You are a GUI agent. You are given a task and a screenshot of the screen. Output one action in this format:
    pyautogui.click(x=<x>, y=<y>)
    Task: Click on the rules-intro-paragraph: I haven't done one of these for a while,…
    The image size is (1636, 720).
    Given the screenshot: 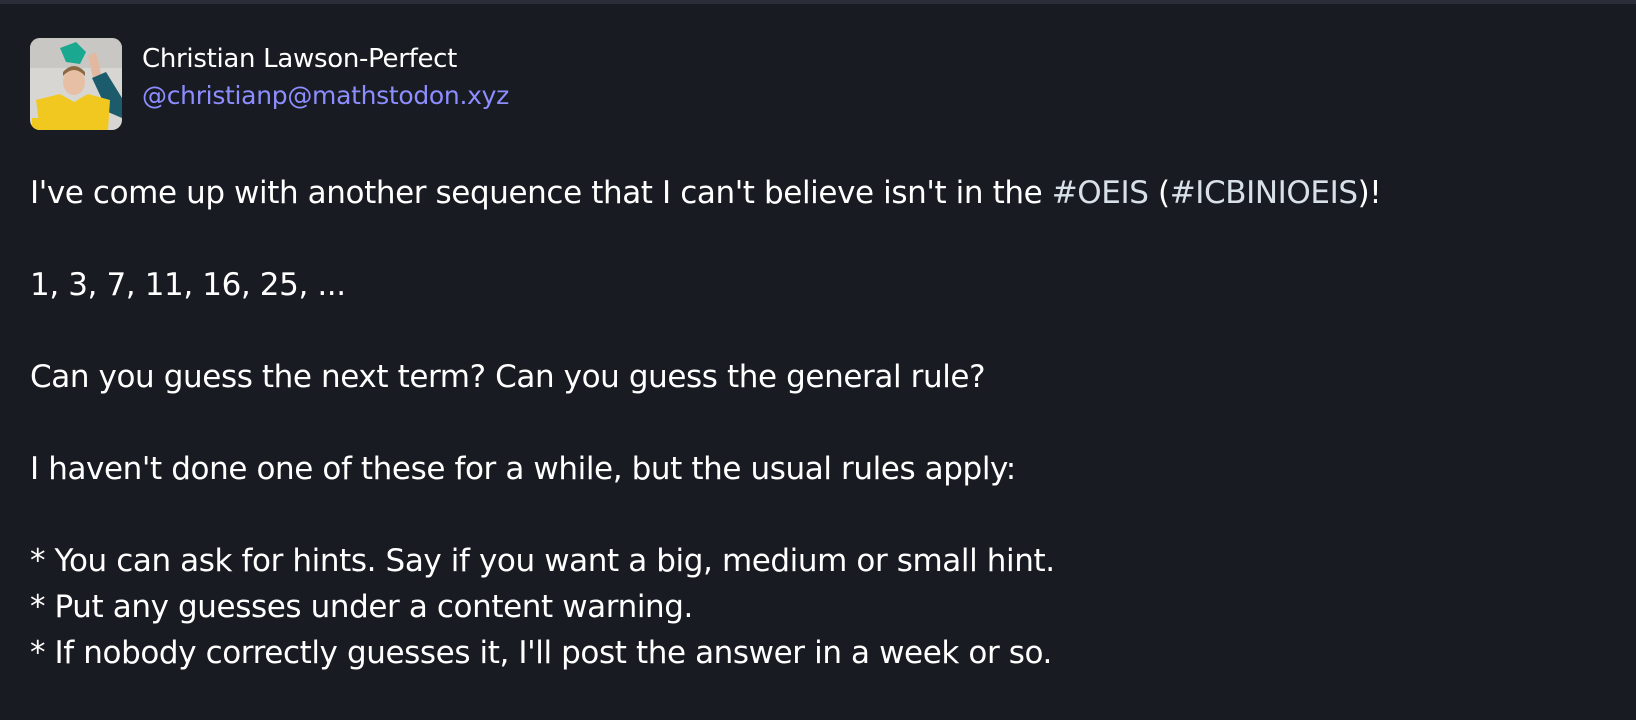 What is the action you would take?
    pyautogui.click(x=523, y=469)
    